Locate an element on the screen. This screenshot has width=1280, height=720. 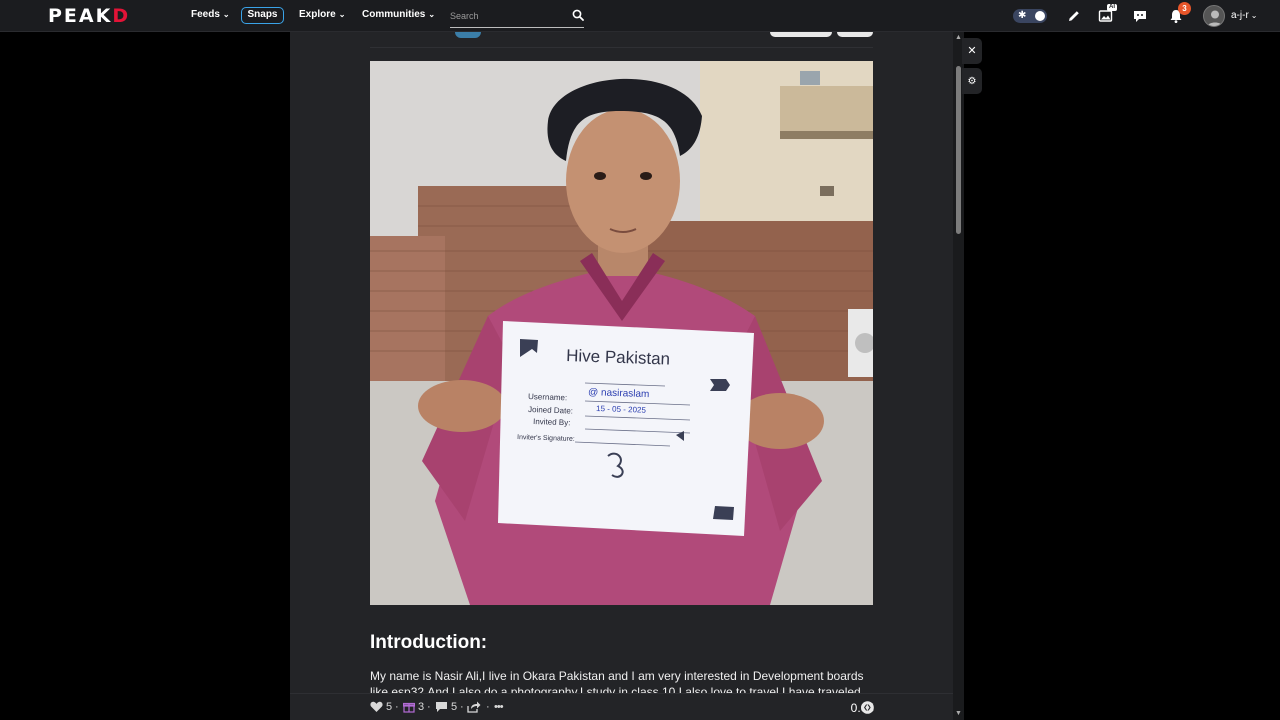
settings-button: ⚙ is located at coordinates (972, 81).